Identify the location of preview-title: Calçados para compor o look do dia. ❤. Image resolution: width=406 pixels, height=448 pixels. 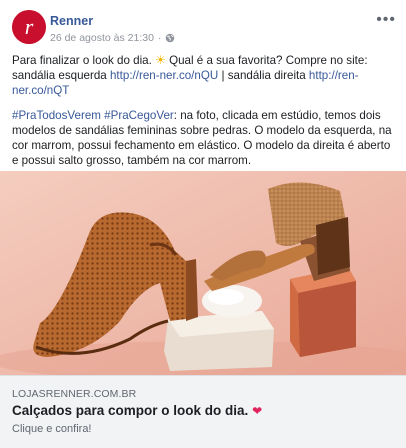
(137, 410).